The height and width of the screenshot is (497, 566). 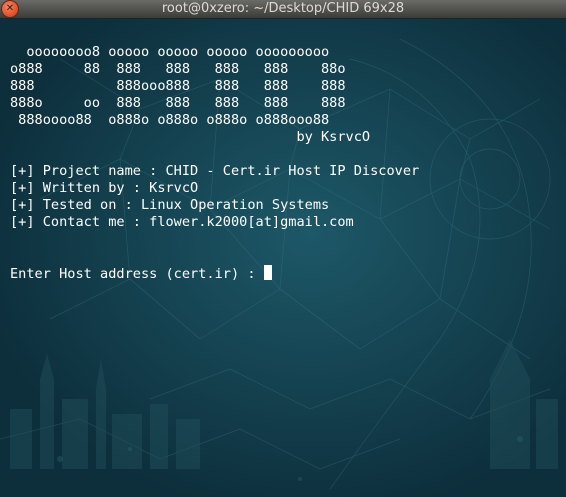 I want to click on banner-line: 888oooo88 o888o o888o o888o o888ooo88, so click(x=170, y=120).